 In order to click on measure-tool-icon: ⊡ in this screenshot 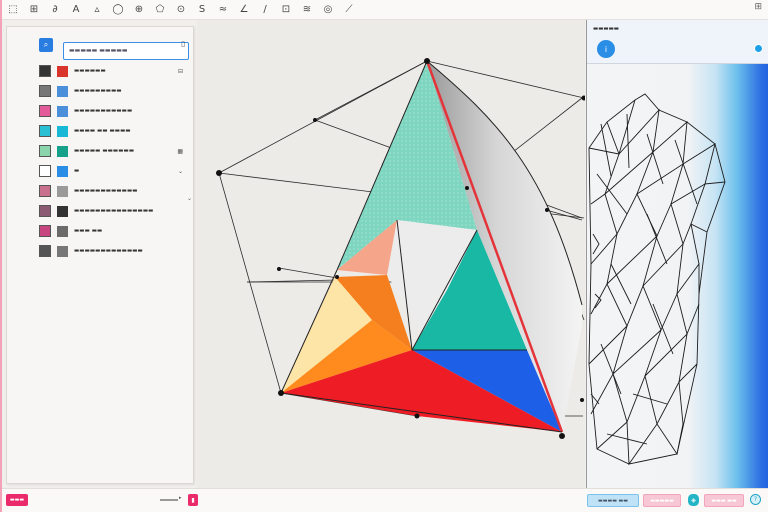, I will do `click(286, 10)`.